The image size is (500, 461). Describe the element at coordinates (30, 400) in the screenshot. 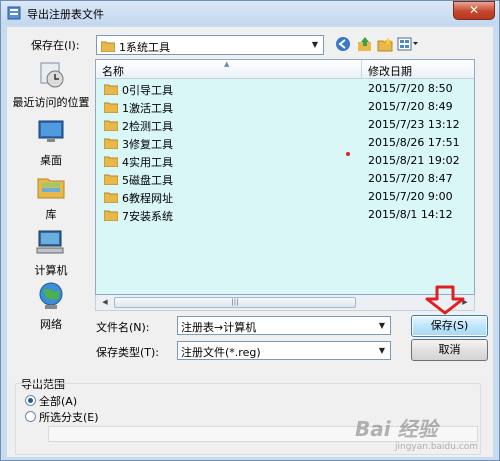

I see `radio-all` at that location.